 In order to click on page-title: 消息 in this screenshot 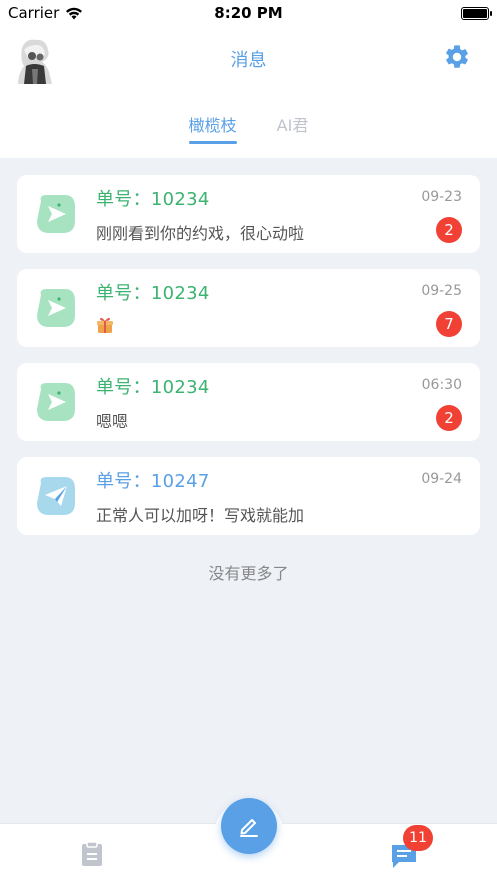, I will do `click(248, 60)`.